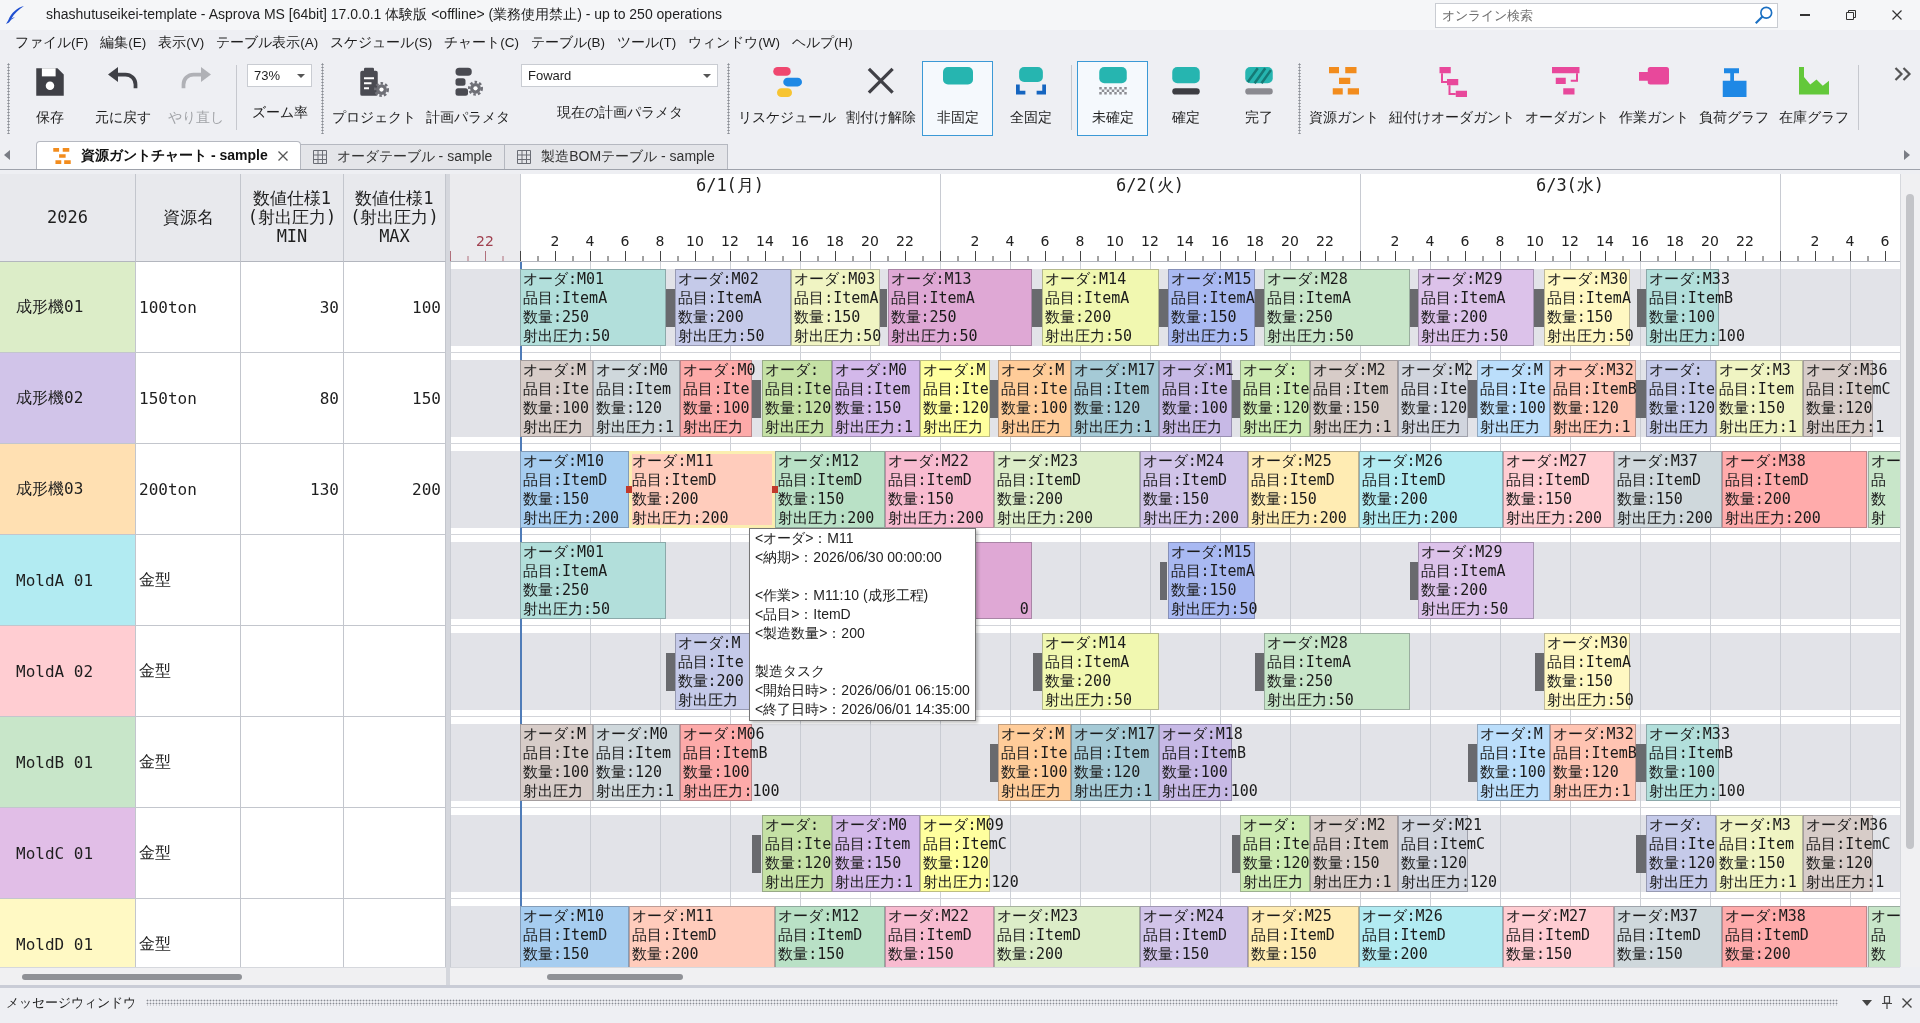 The image size is (1920, 1023). What do you see at coordinates (1606, 15) in the screenshot?
I see `search-field: オンライン検索` at bounding box center [1606, 15].